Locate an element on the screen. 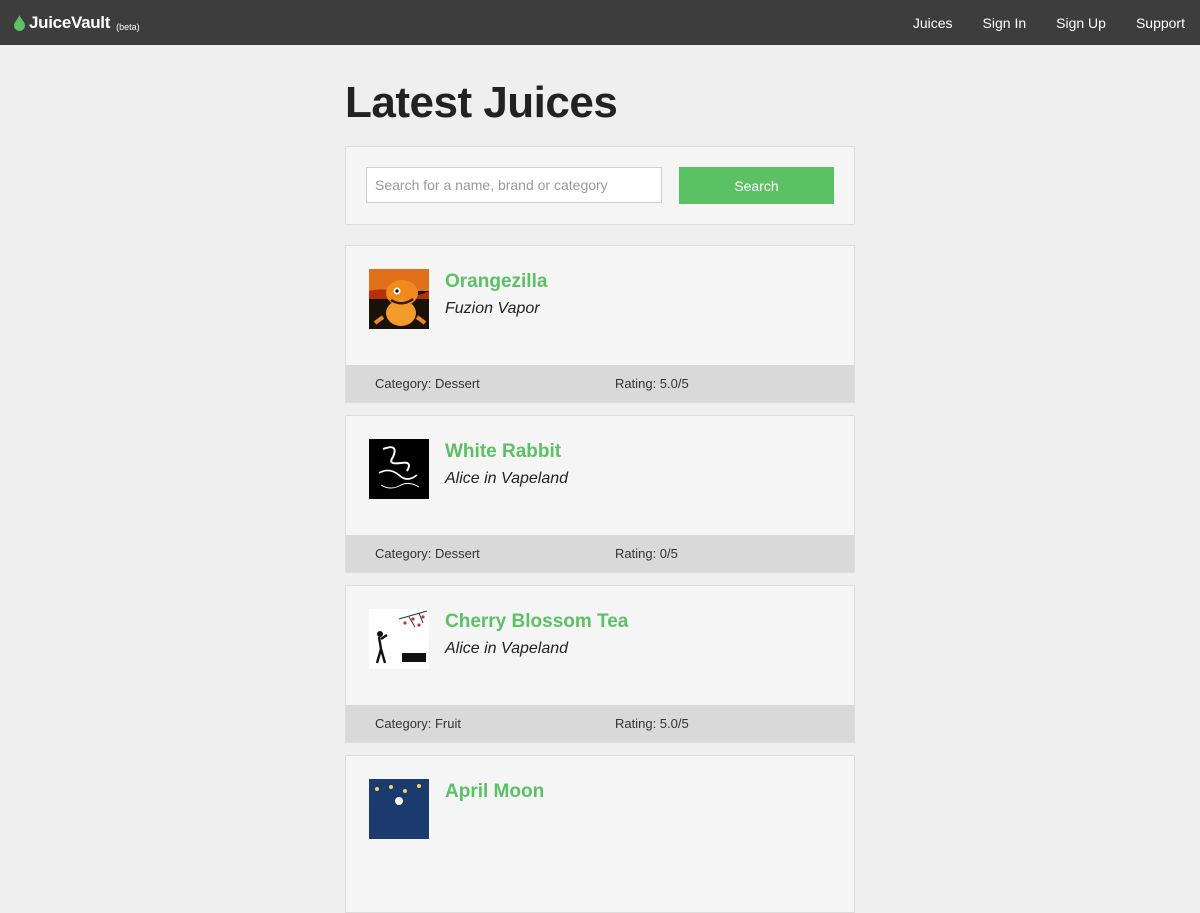  juice-rating: Rating: 0/5 is located at coordinates (646, 553).